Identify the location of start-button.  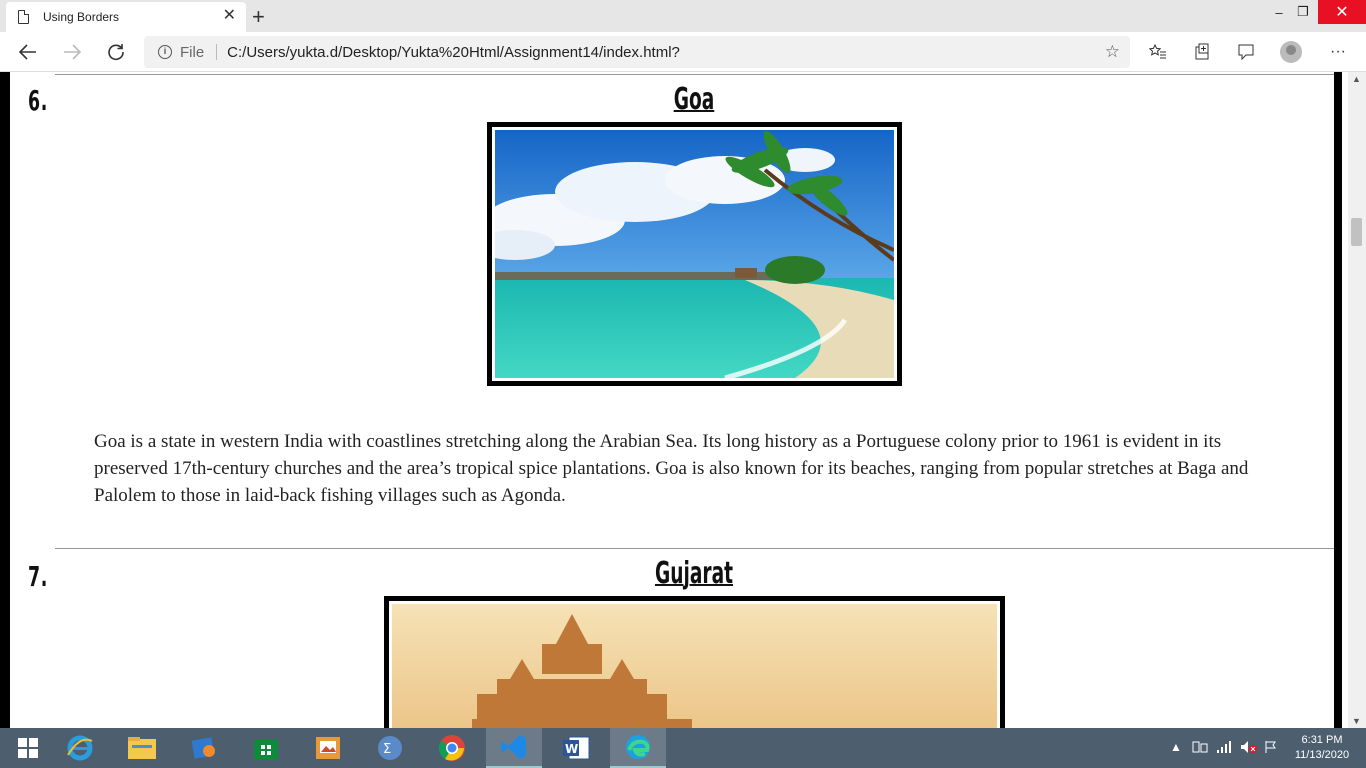
(28, 748).